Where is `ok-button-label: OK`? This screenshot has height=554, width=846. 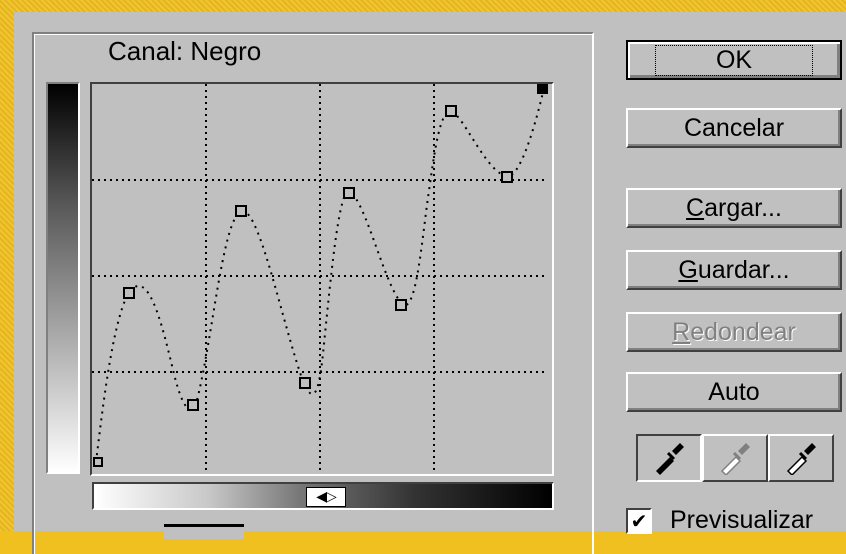
ok-button-label: OK is located at coordinates (734, 60).